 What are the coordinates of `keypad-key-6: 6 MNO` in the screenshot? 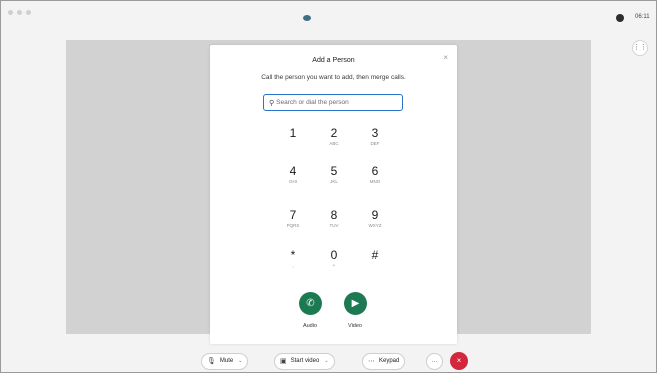 It's located at (375, 175).